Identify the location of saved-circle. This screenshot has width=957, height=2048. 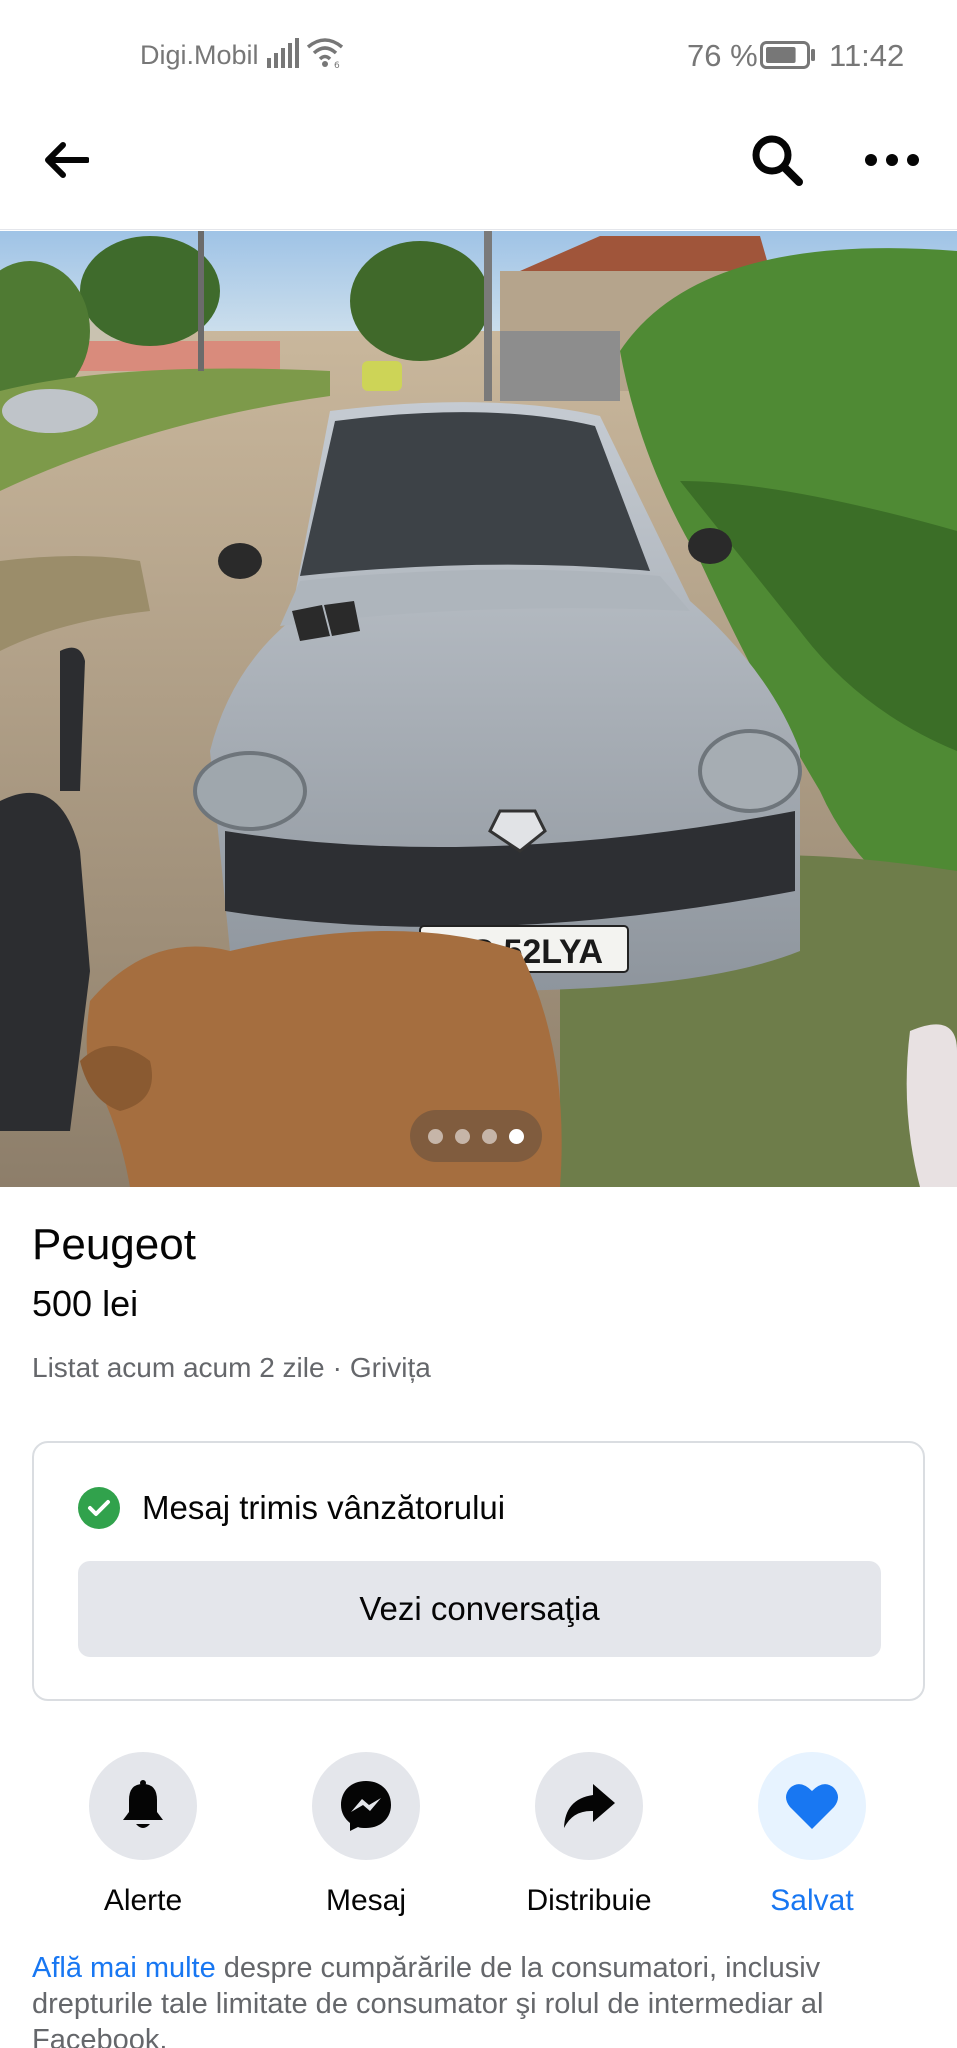
(812, 1806).